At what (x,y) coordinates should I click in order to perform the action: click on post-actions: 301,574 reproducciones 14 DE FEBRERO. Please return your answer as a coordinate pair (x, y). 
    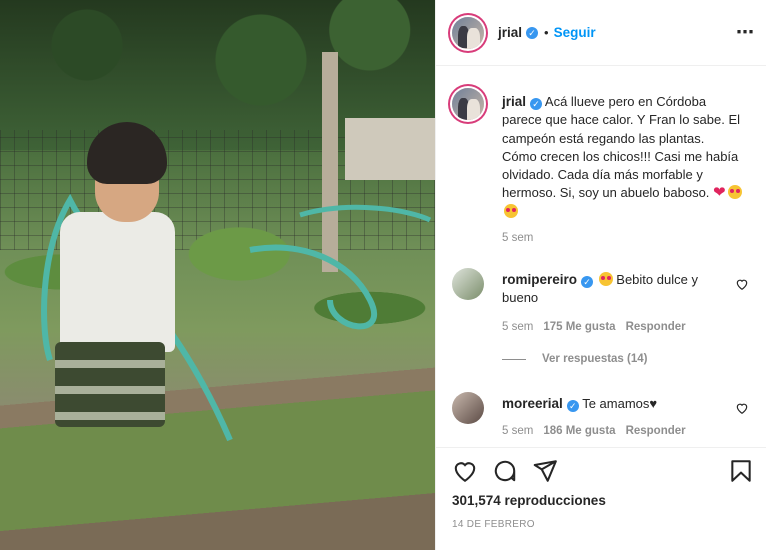
    Looking at the image, I should click on (601, 498).